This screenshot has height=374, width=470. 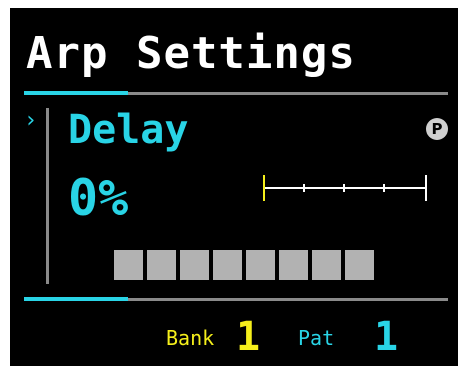 I want to click on parameter-value: 0%, so click(x=98, y=198).